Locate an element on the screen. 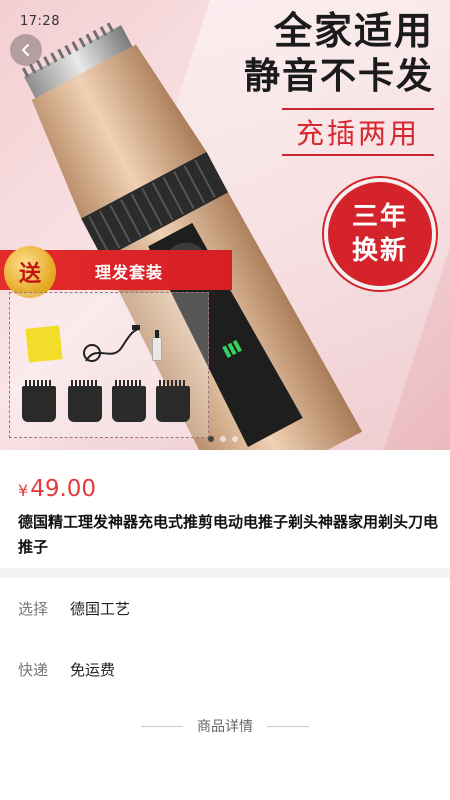 This screenshot has width=450, height=800. carousel-indicator is located at coordinates (223, 439).